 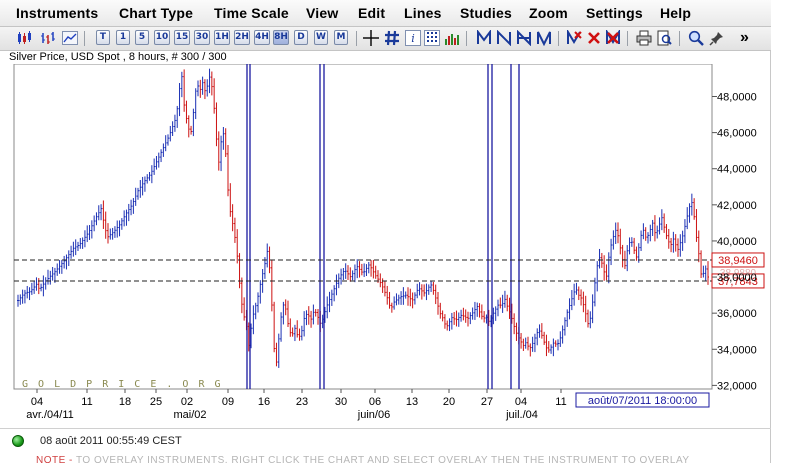 I want to click on timeframe-day-button: D, so click(x=301, y=37).